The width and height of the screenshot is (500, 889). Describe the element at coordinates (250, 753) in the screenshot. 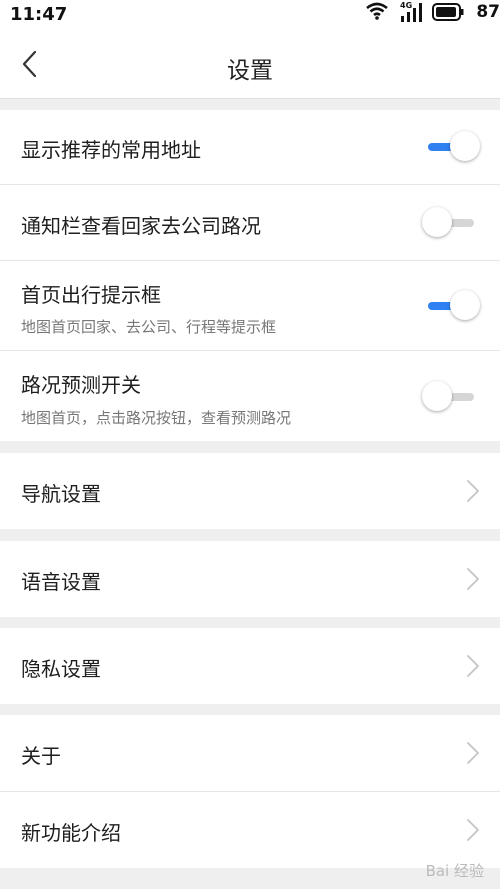

I see `nav-item-about: 关于` at that location.